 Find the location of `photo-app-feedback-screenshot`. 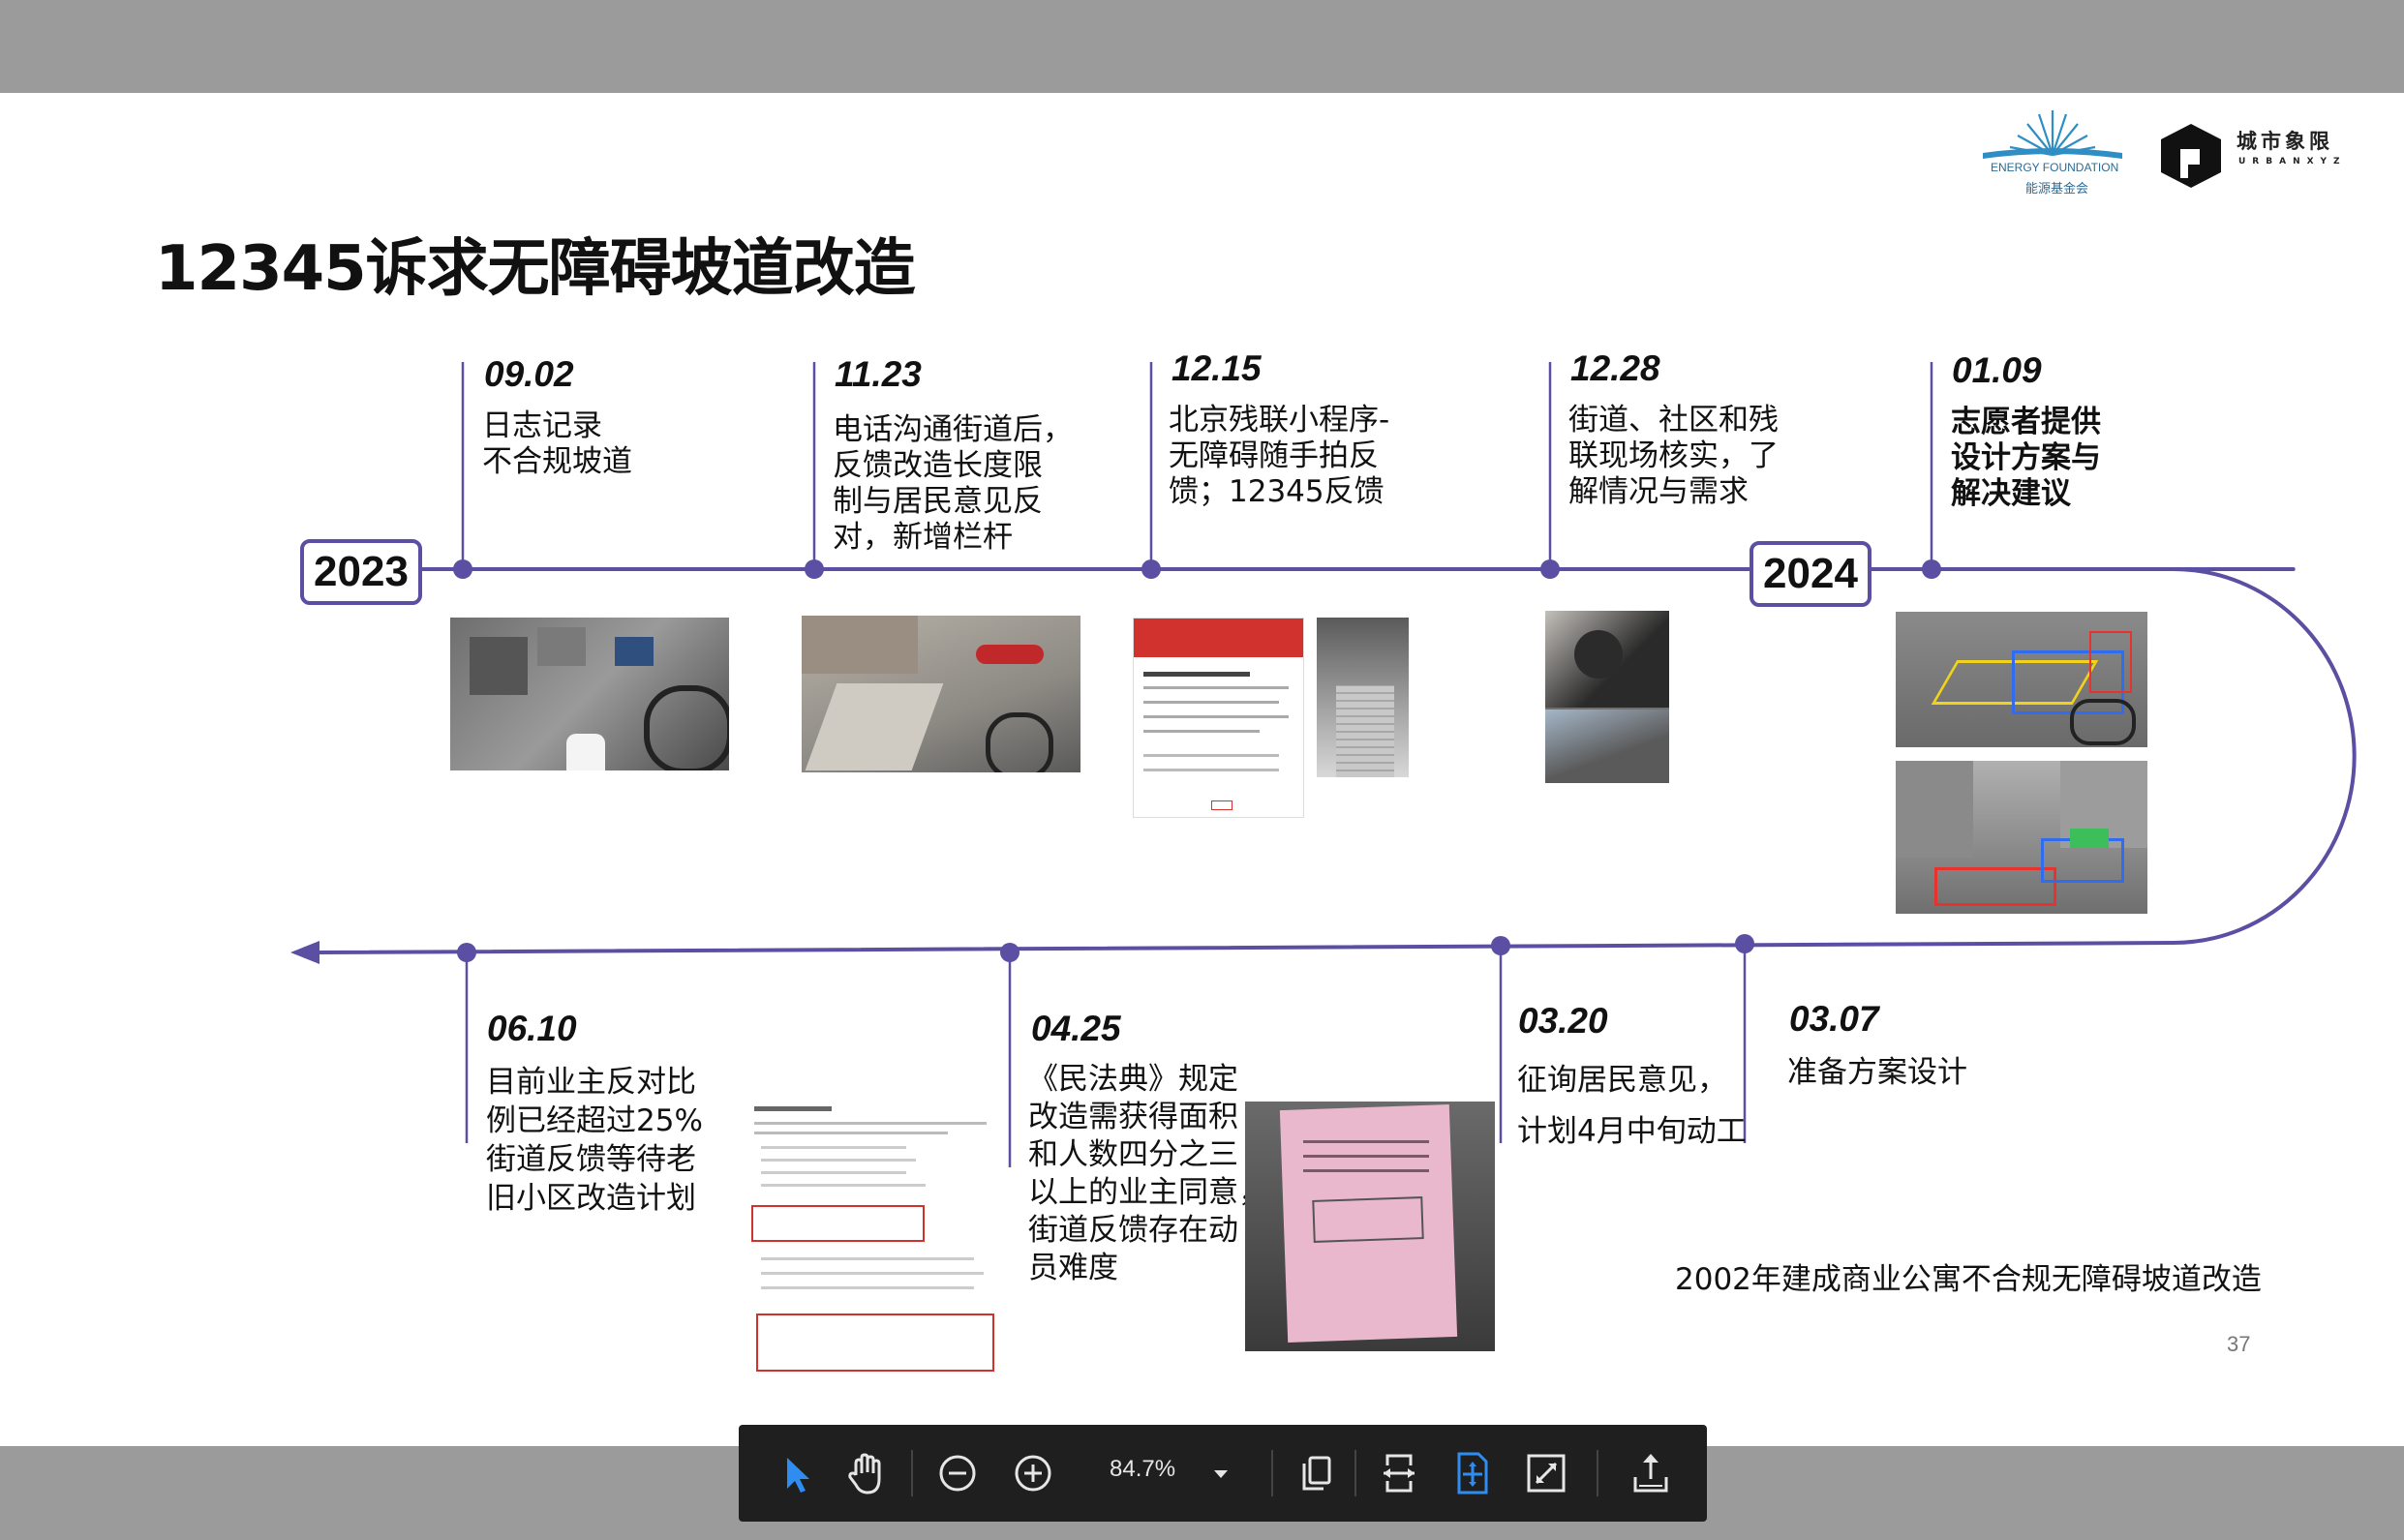

photo-app-feedback-screenshot is located at coordinates (1218, 718).